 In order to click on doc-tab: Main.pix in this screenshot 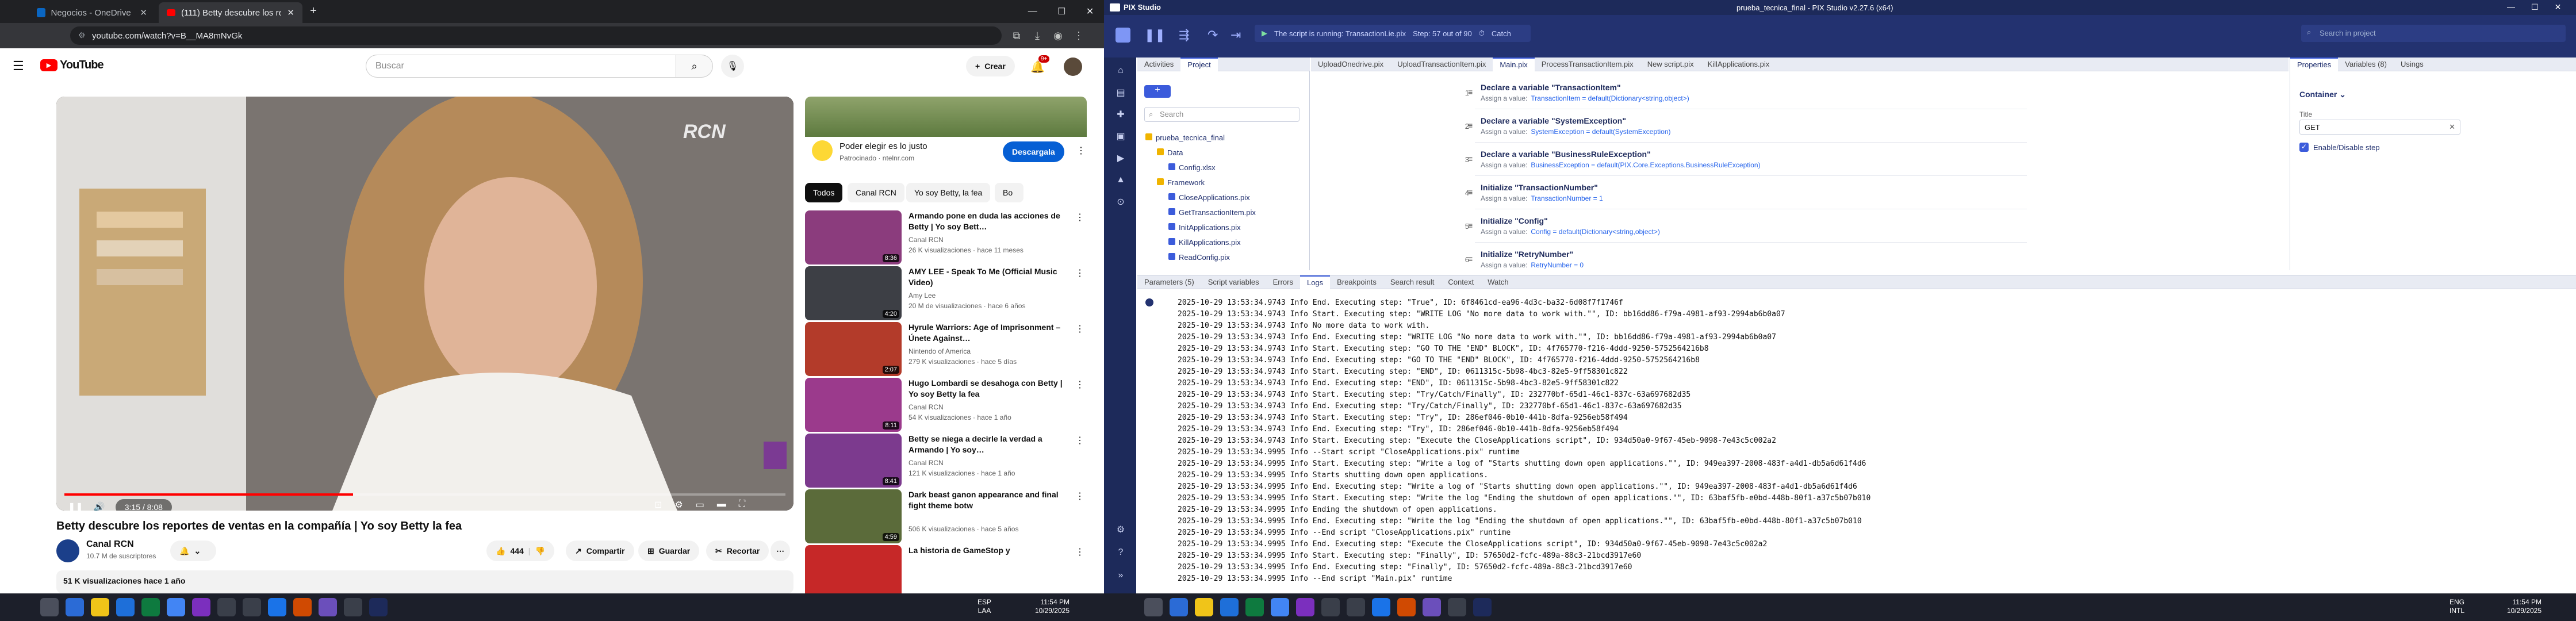, I will do `click(1514, 64)`.